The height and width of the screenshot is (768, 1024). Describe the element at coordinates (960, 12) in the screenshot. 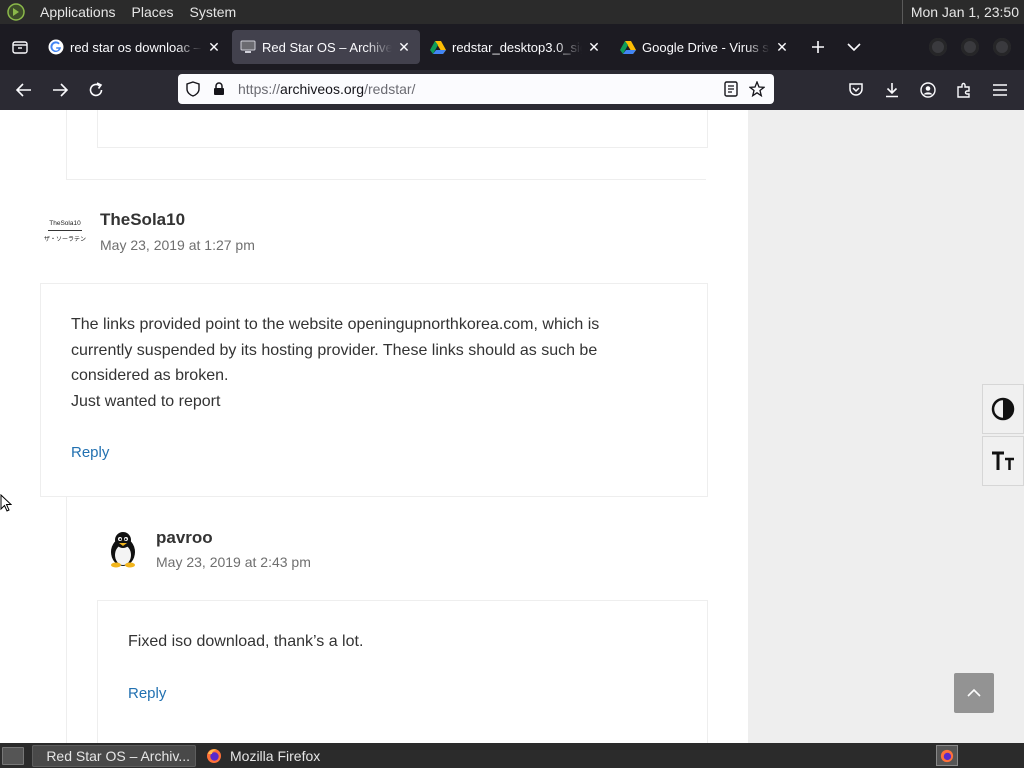

I see `clock: Mon Jan 1, 23:50` at that location.